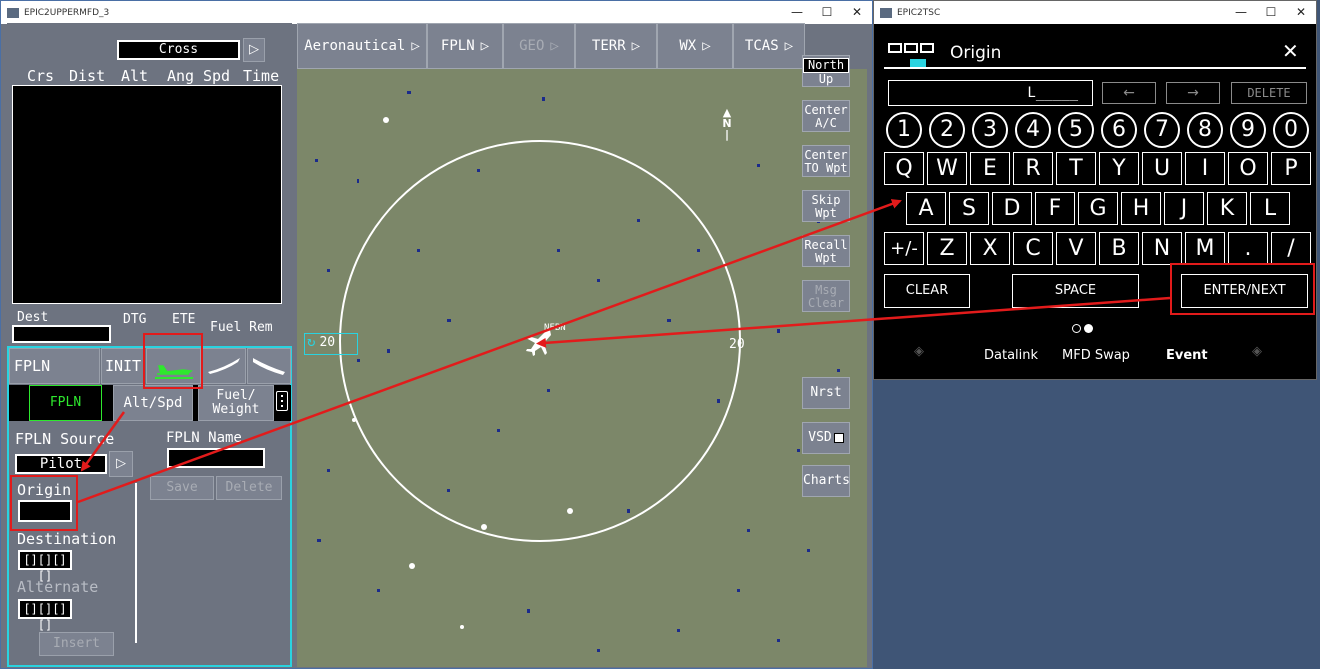 The height and width of the screenshot is (669, 1320). I want to click on key-c: C, so click(1033, 248).